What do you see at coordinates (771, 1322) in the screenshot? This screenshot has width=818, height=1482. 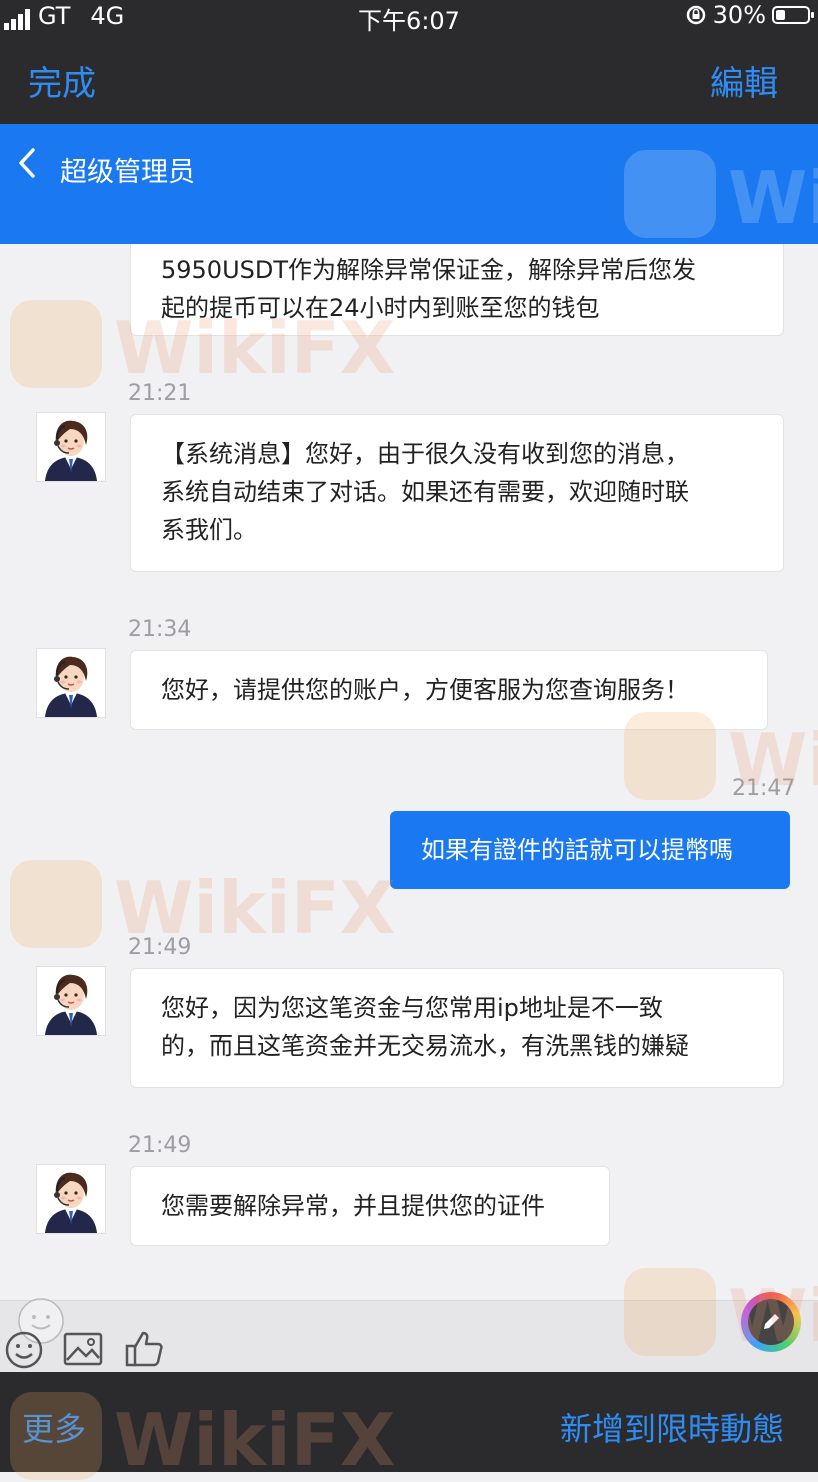 I see `edit-icon` at bounding box center [771, 1322].